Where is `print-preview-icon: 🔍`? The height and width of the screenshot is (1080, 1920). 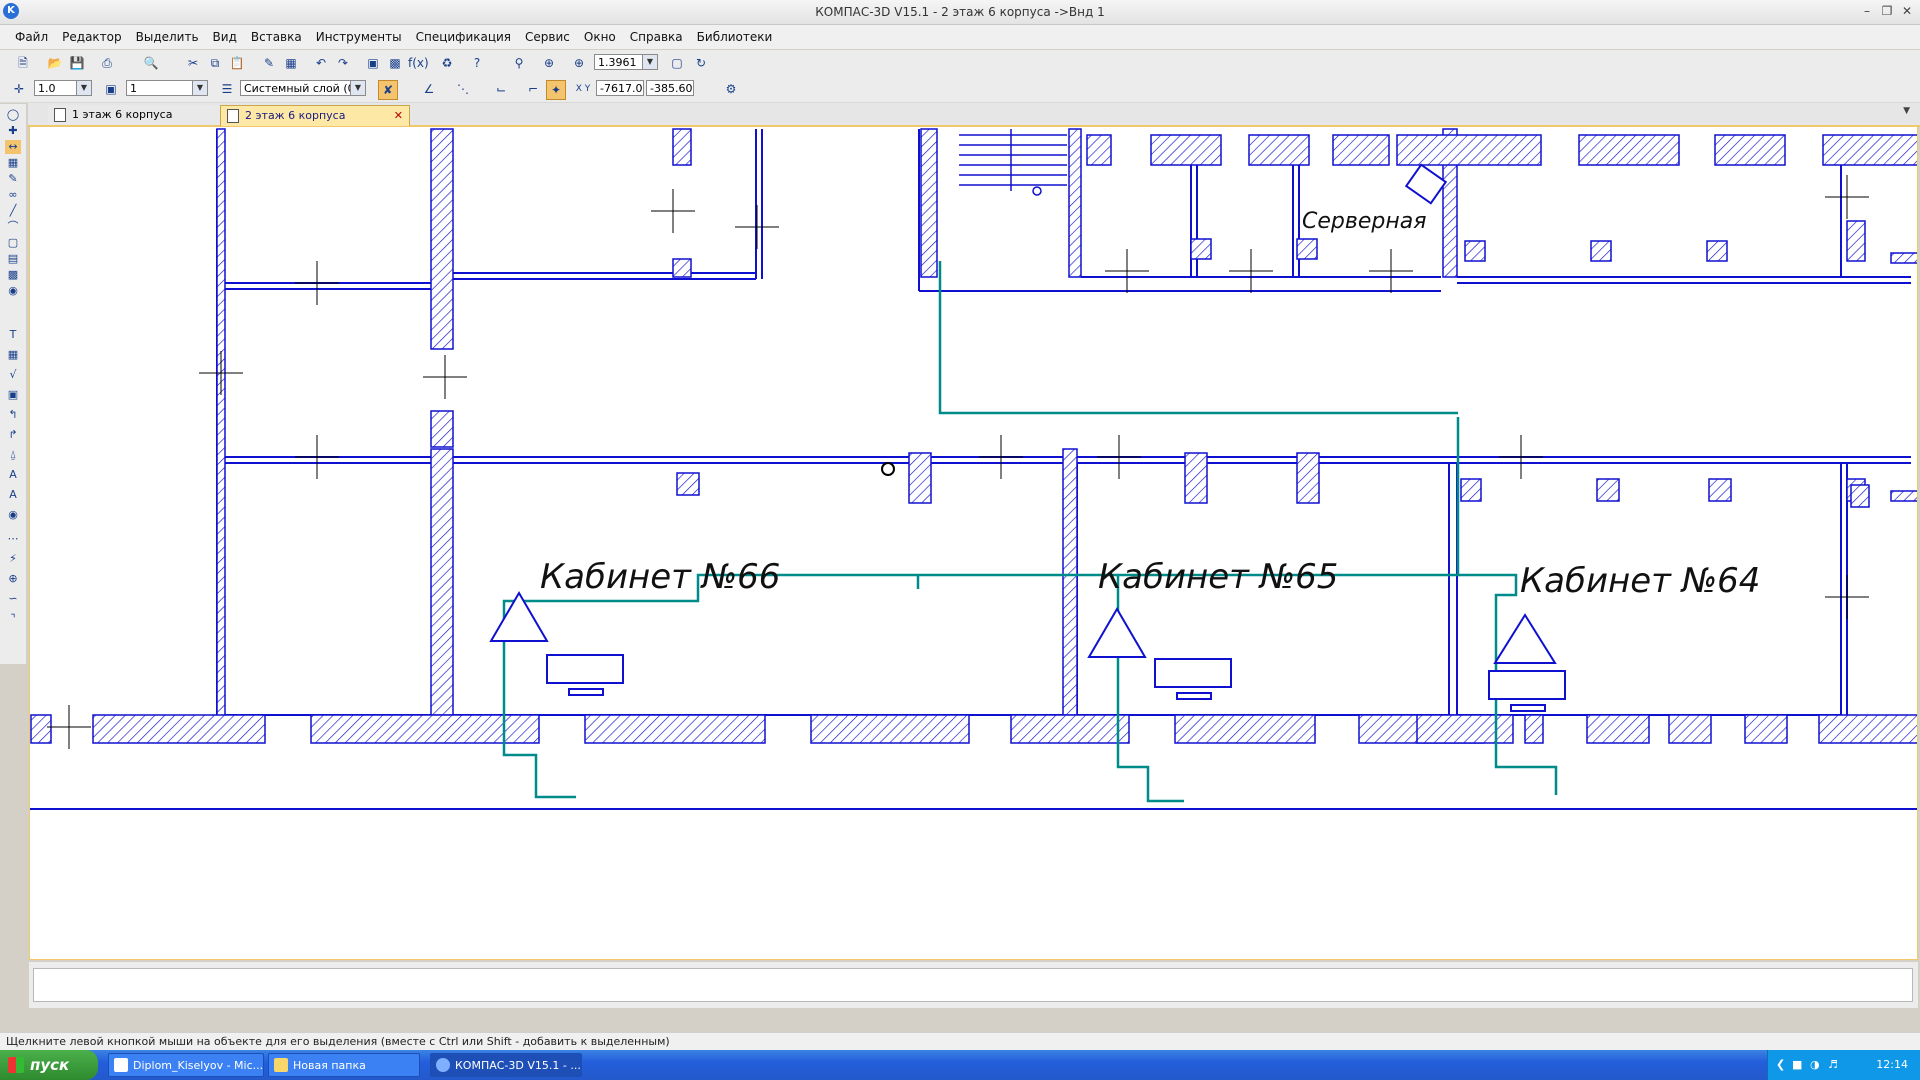 print-preview-icon: 🔍 is located at coordinates (151, 63).